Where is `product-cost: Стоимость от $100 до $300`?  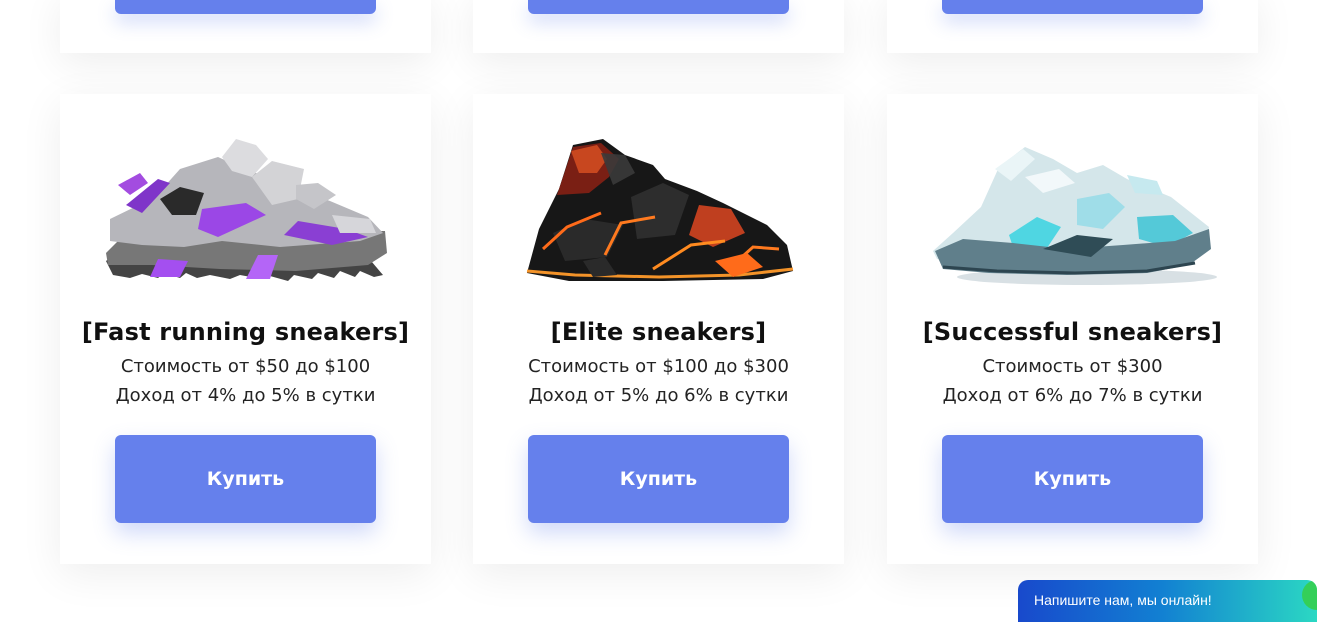
product-cost: Стоимость от $100 до $300 is located at coordinates (658, 366).